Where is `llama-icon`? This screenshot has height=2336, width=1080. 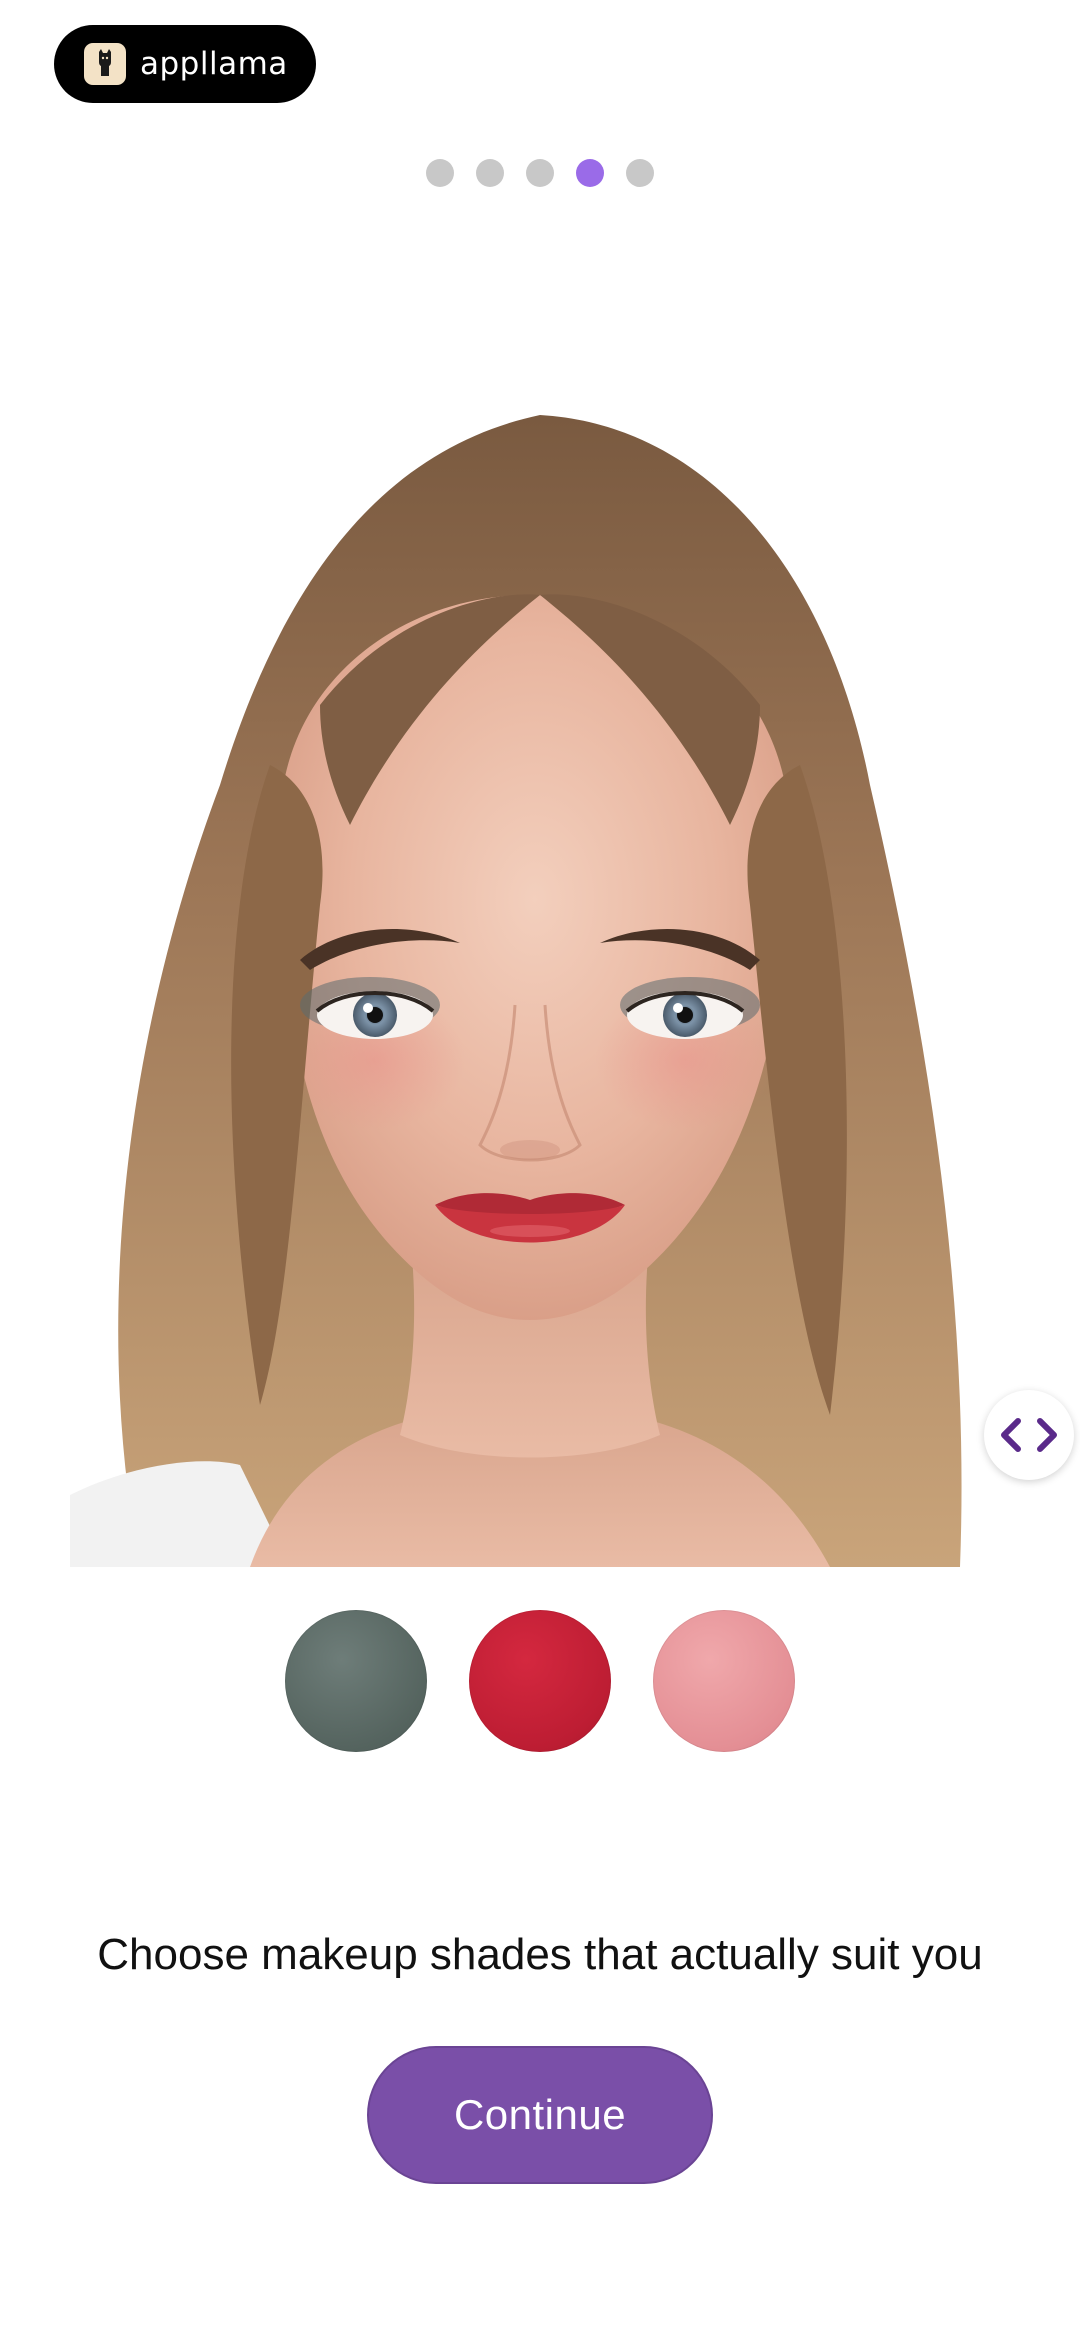 llama-icon is located at coordinates (105, 64).